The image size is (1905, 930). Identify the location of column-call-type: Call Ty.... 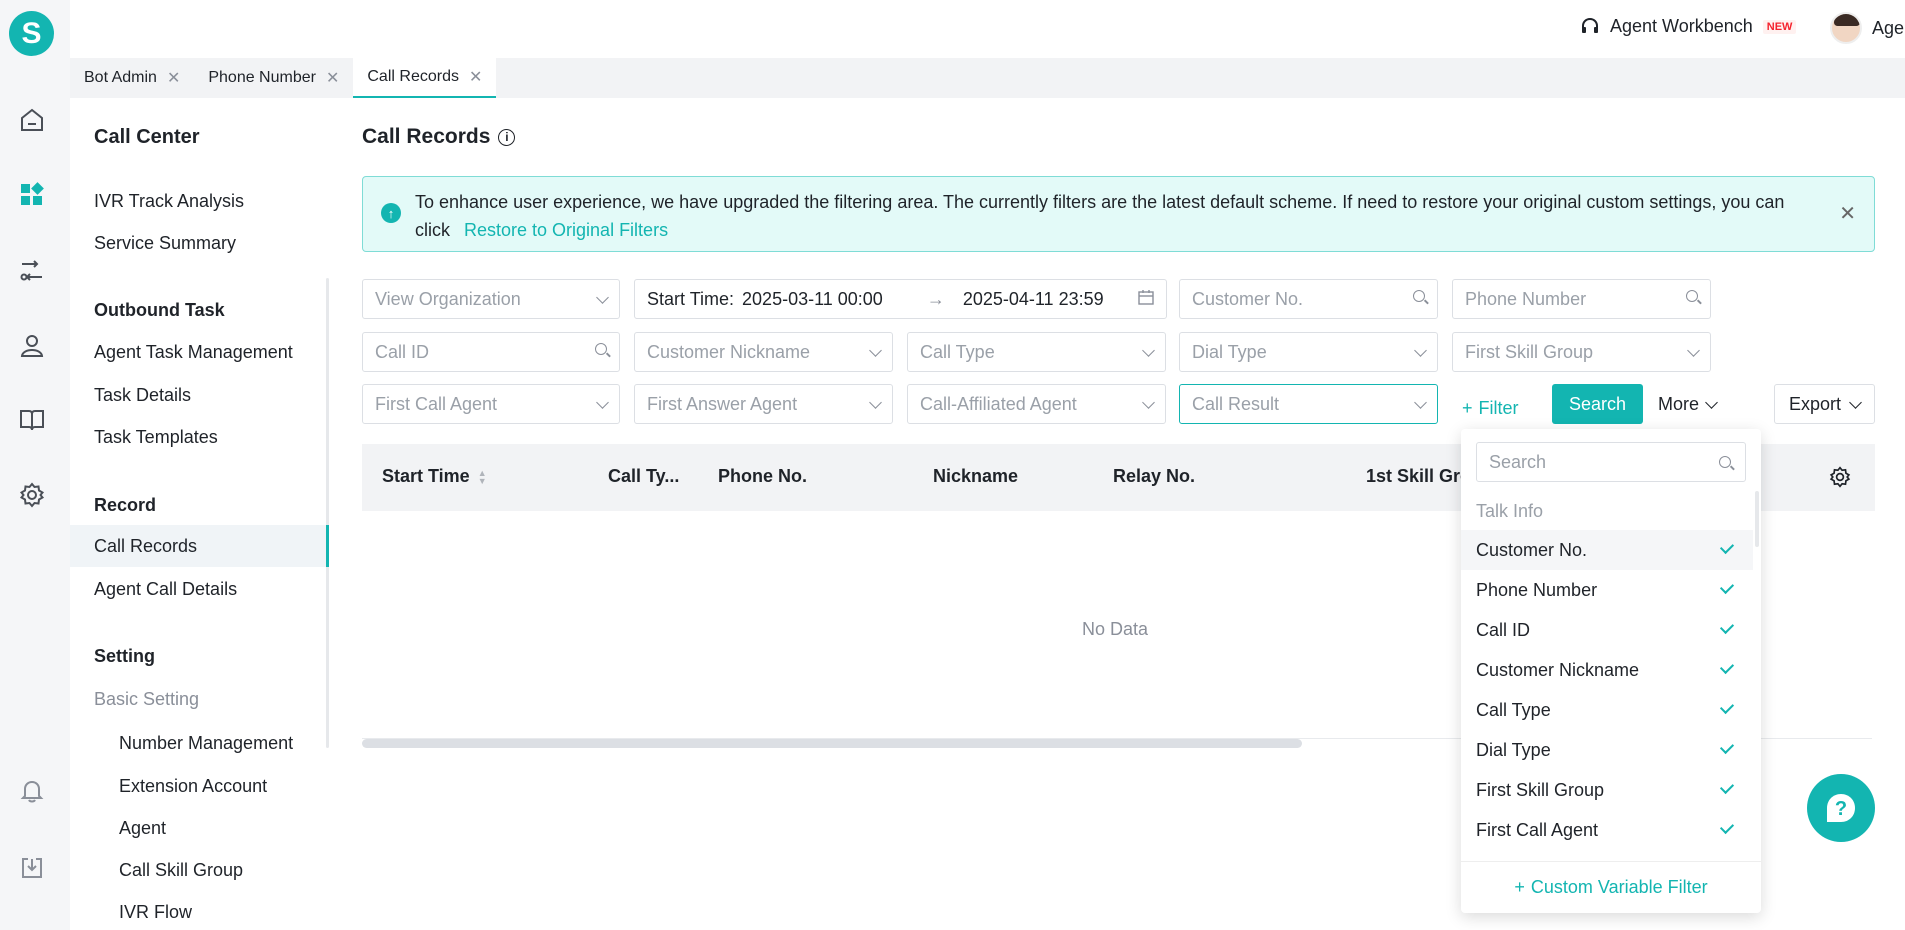
(643, 476).